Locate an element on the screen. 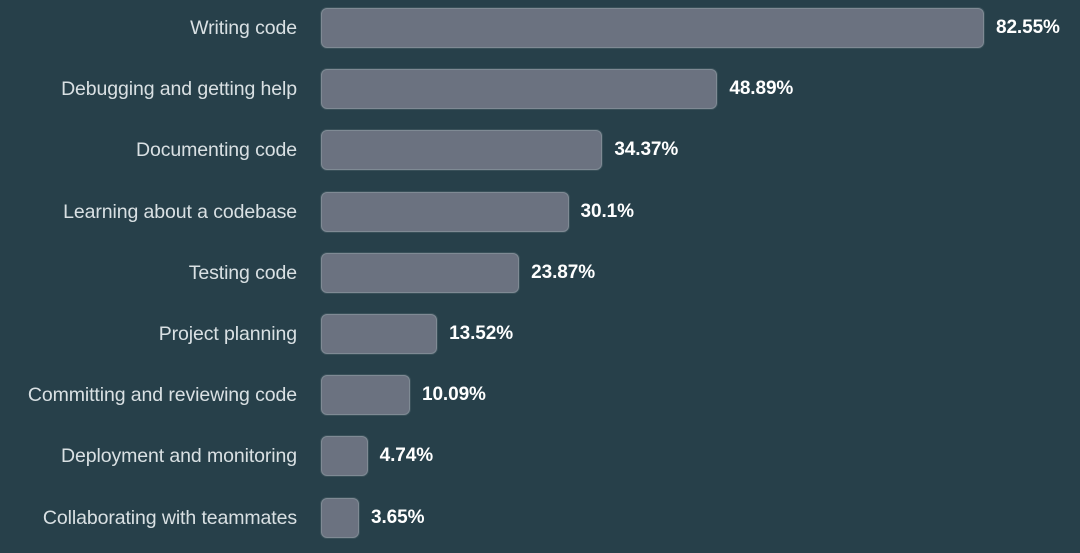  bar-row: Testing code 23.87% is located at coordinates (540, 272).